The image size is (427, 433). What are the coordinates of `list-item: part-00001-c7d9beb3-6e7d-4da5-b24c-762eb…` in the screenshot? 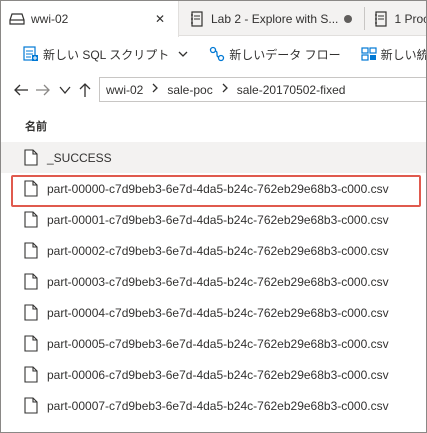 It's located at (213, 219).